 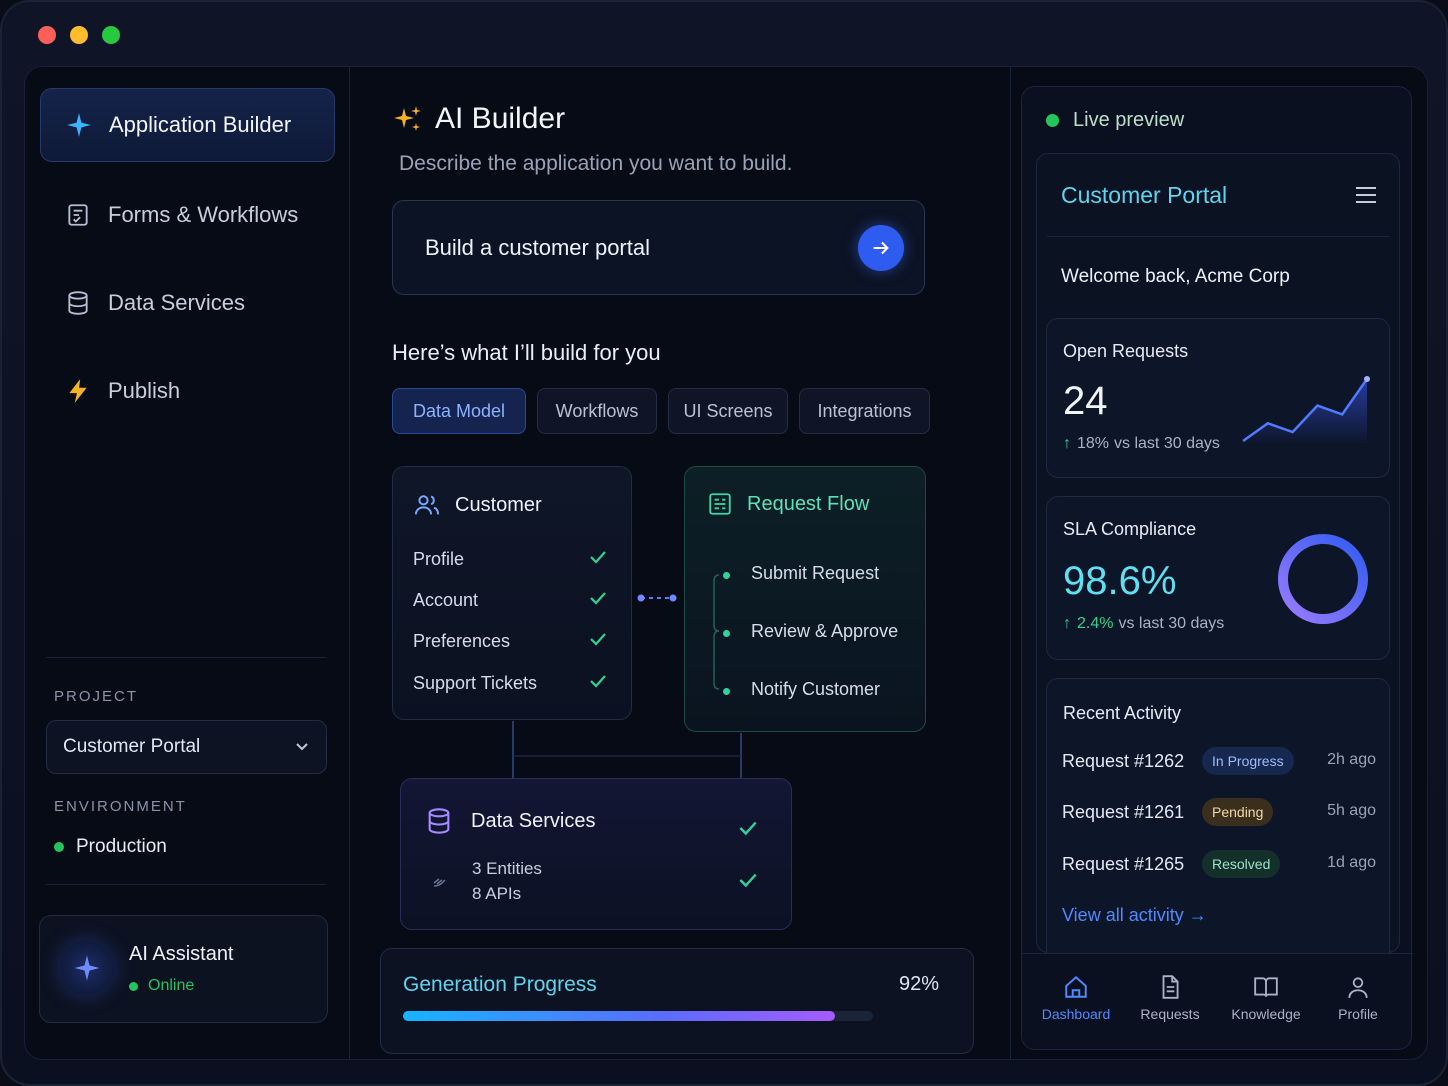 I want to click on flow-step: Review & Approve, so click(x=825, y=631).